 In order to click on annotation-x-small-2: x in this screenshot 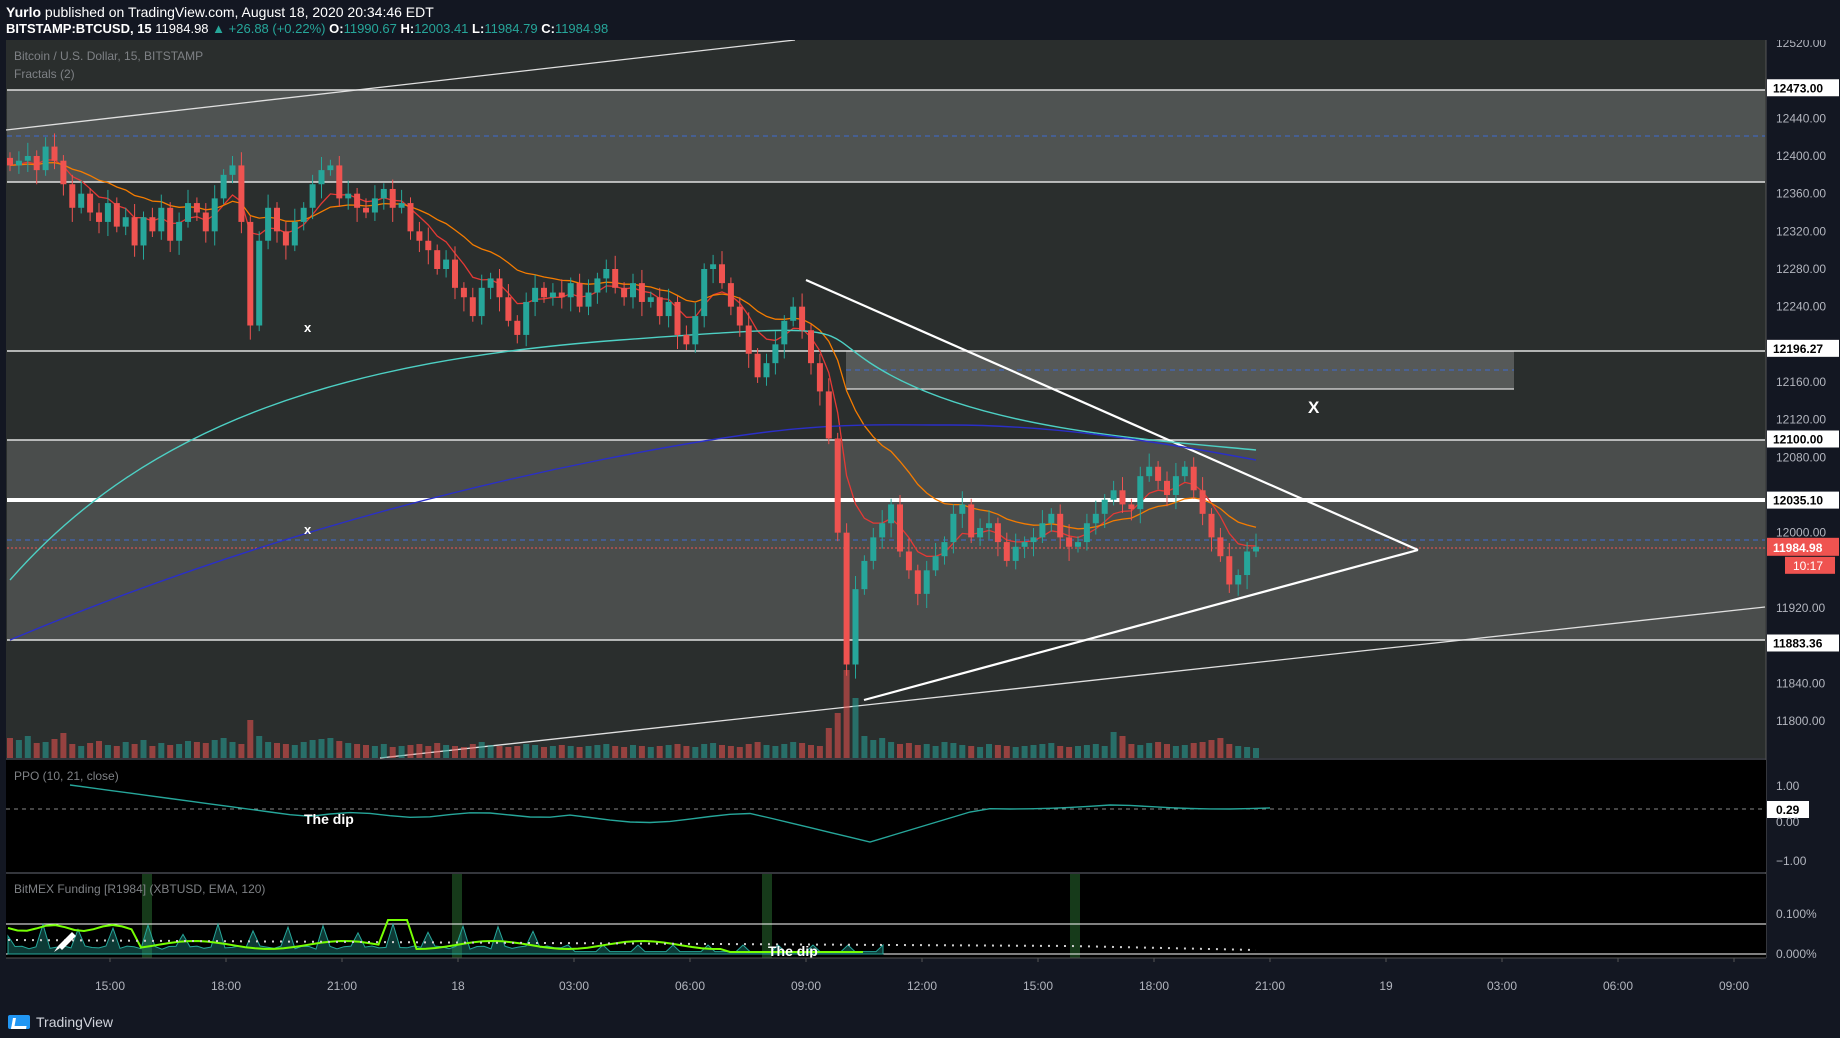, I will do `click(308, 529)`.